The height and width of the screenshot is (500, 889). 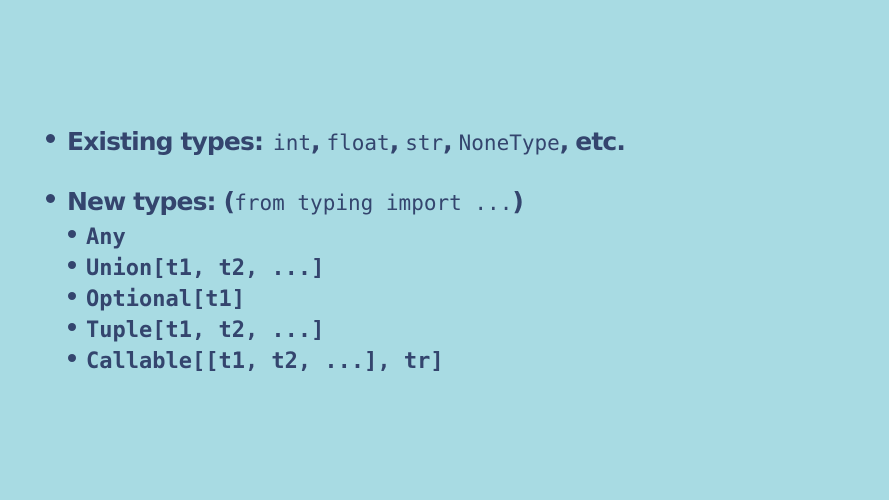 What do you see at coordinates (600, 141) in the screenshot?
I see `etc-label: etc.` at bounding box center [600, 141].